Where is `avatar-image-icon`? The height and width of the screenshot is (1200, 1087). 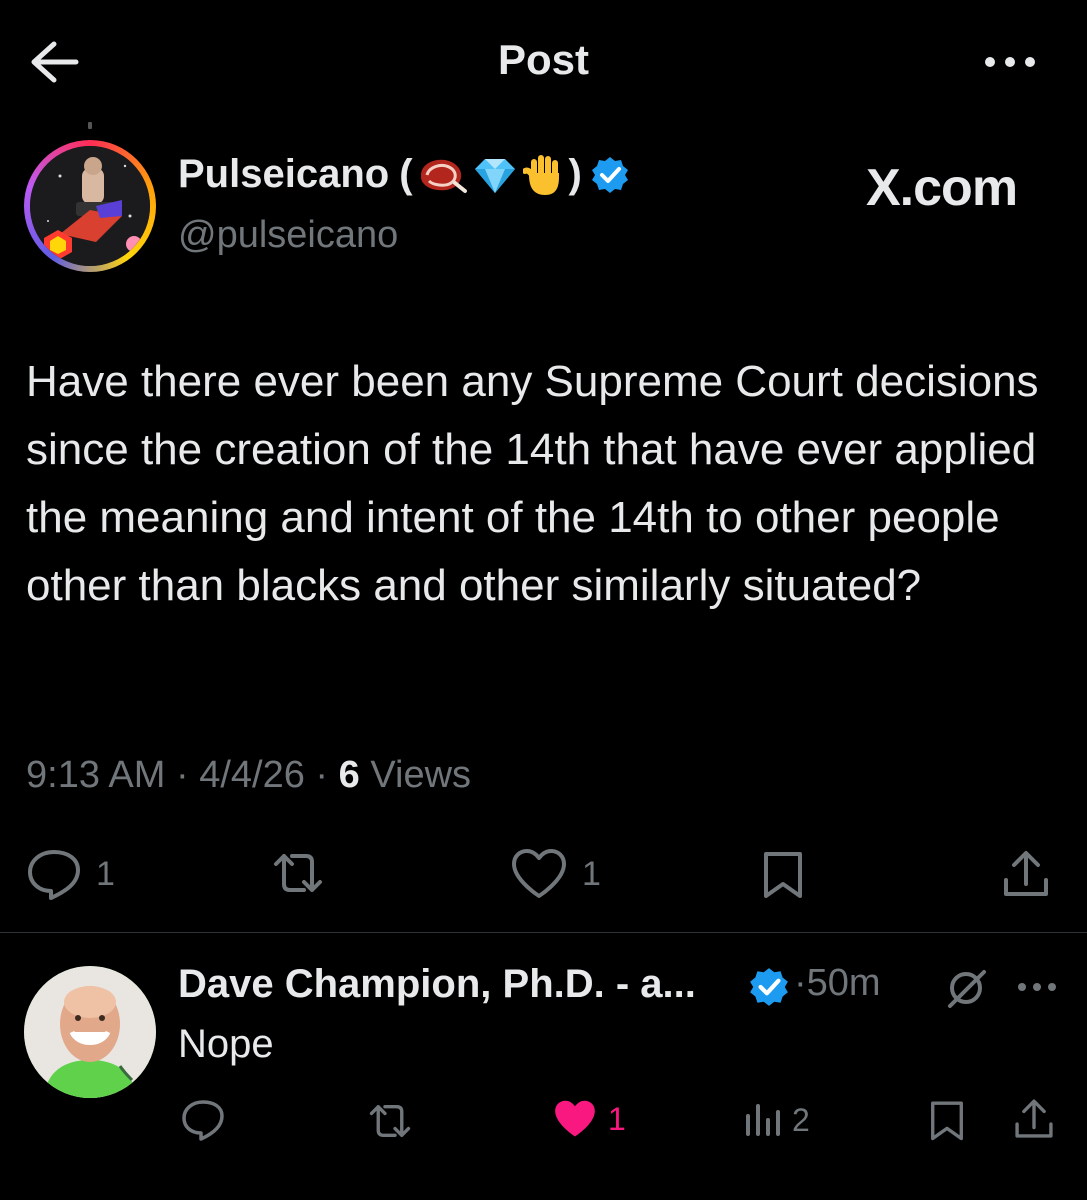 avatar-image-icon is located at coordinates (90, 206).